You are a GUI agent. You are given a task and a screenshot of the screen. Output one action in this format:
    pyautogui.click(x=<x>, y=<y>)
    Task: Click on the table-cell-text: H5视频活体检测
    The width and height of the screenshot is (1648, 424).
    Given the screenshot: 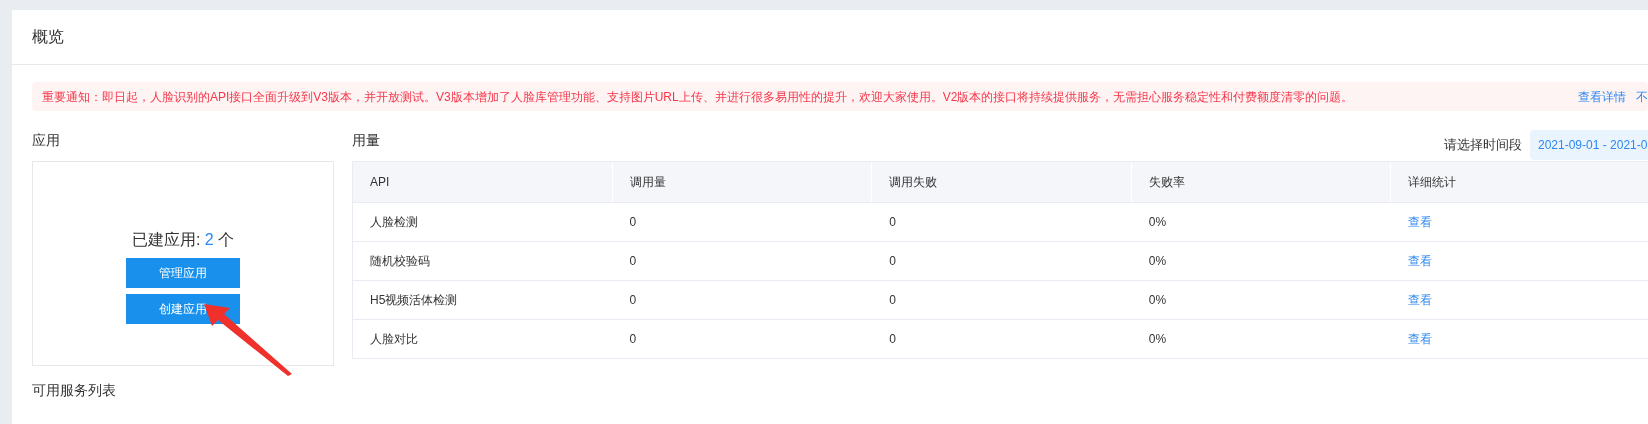 What is the action you would take?
    pyautogui.click(x=414, y=300)
    